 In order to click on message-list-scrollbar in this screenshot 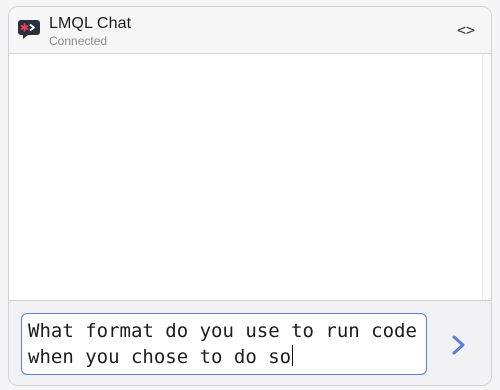, I will do `click(486, 177)`.